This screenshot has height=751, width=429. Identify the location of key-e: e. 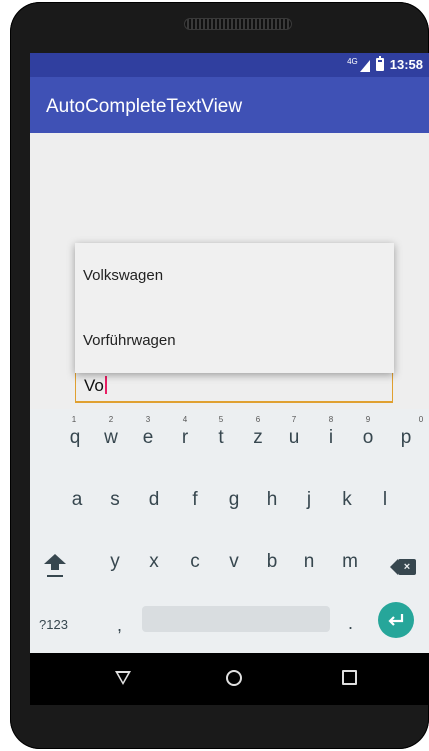
(148, 438).